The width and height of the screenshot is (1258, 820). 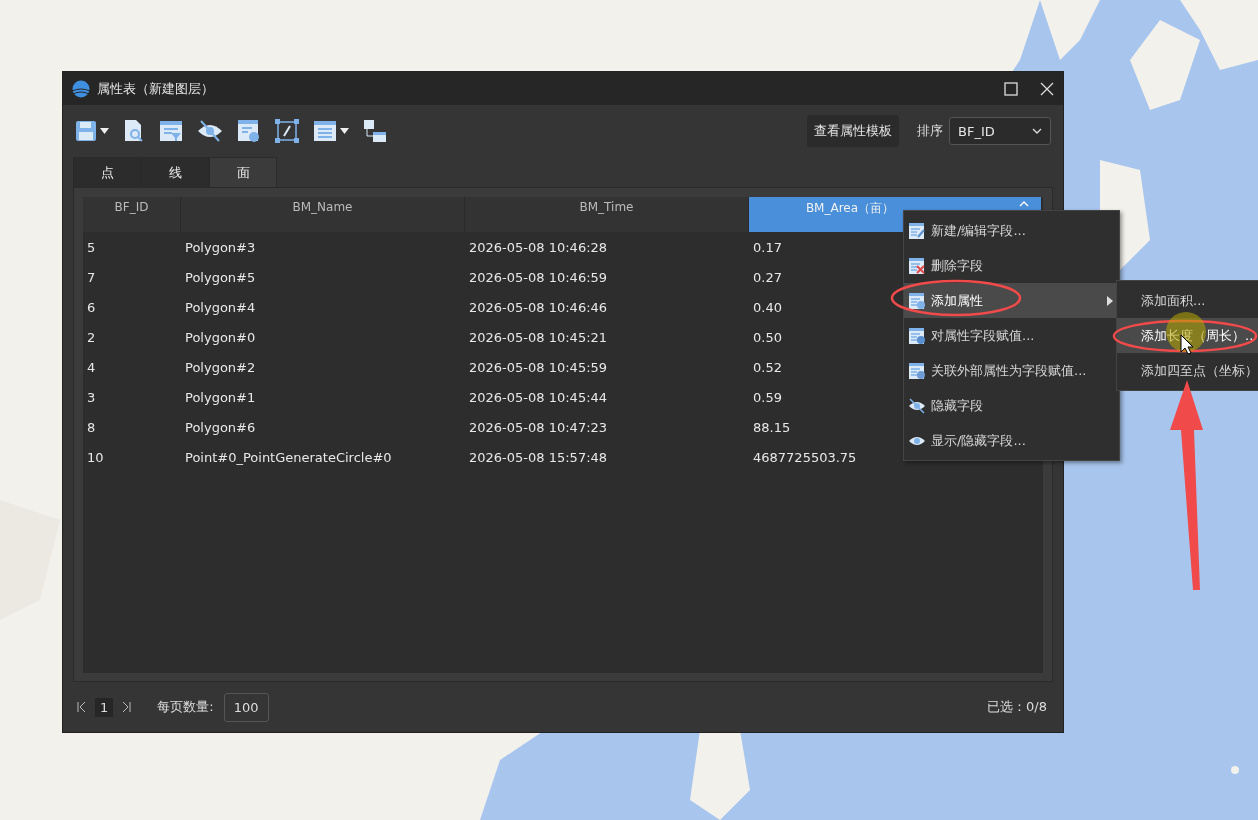 I want to click on table-cell: Point#0_PointGenerateCircle#0, so click(x=288, y=457).